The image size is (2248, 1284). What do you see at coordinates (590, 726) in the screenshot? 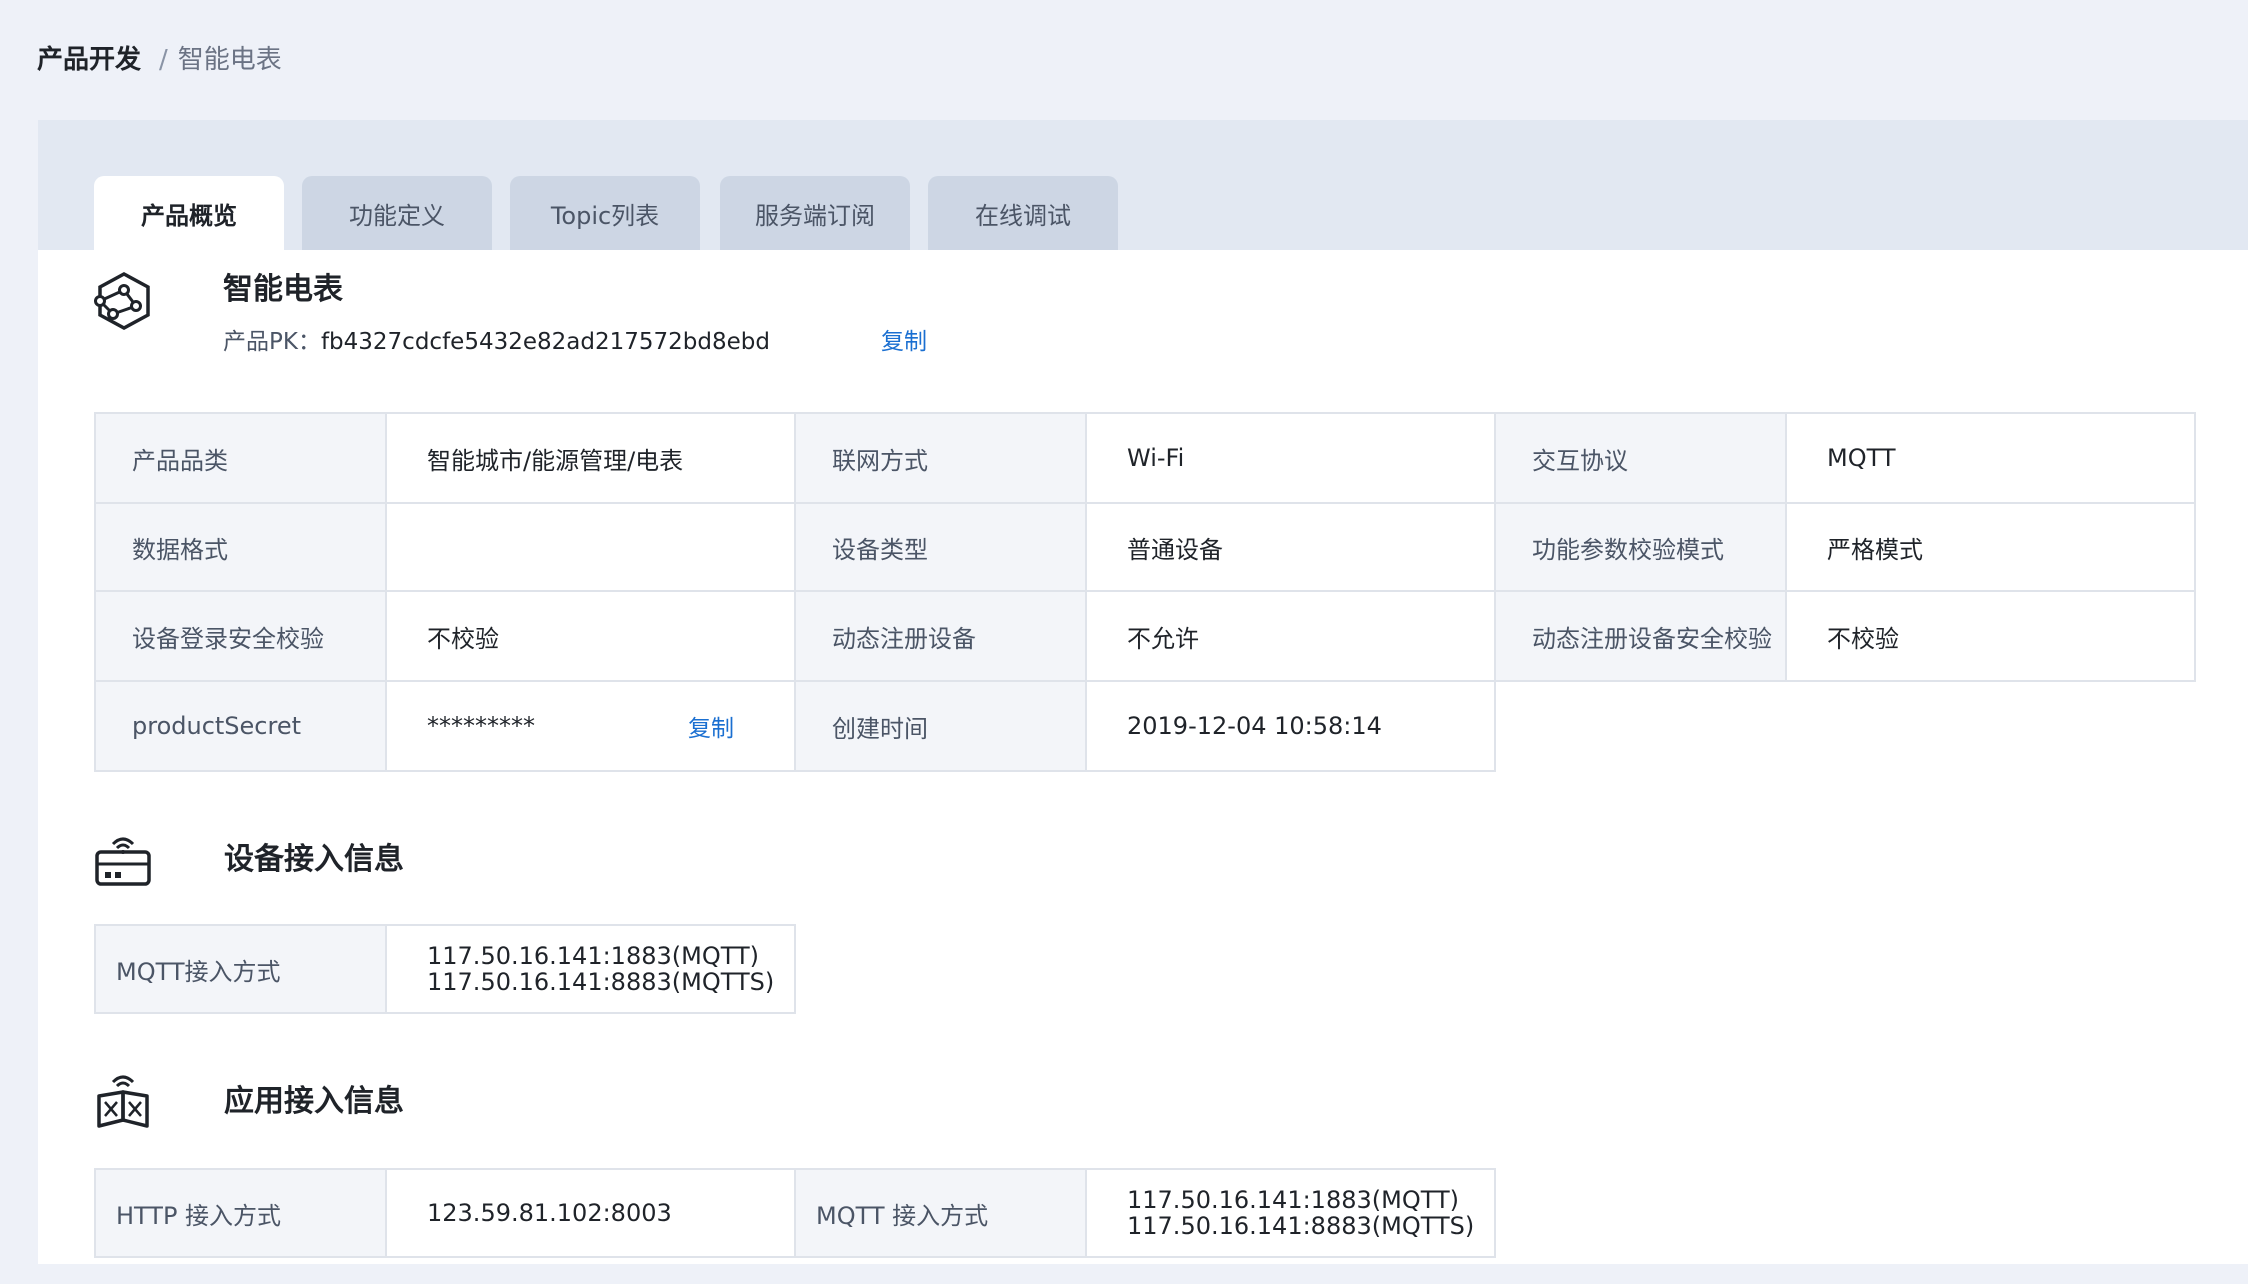
I see `product-secret-cell: ********* 复制` at bounding box center [590, 726].